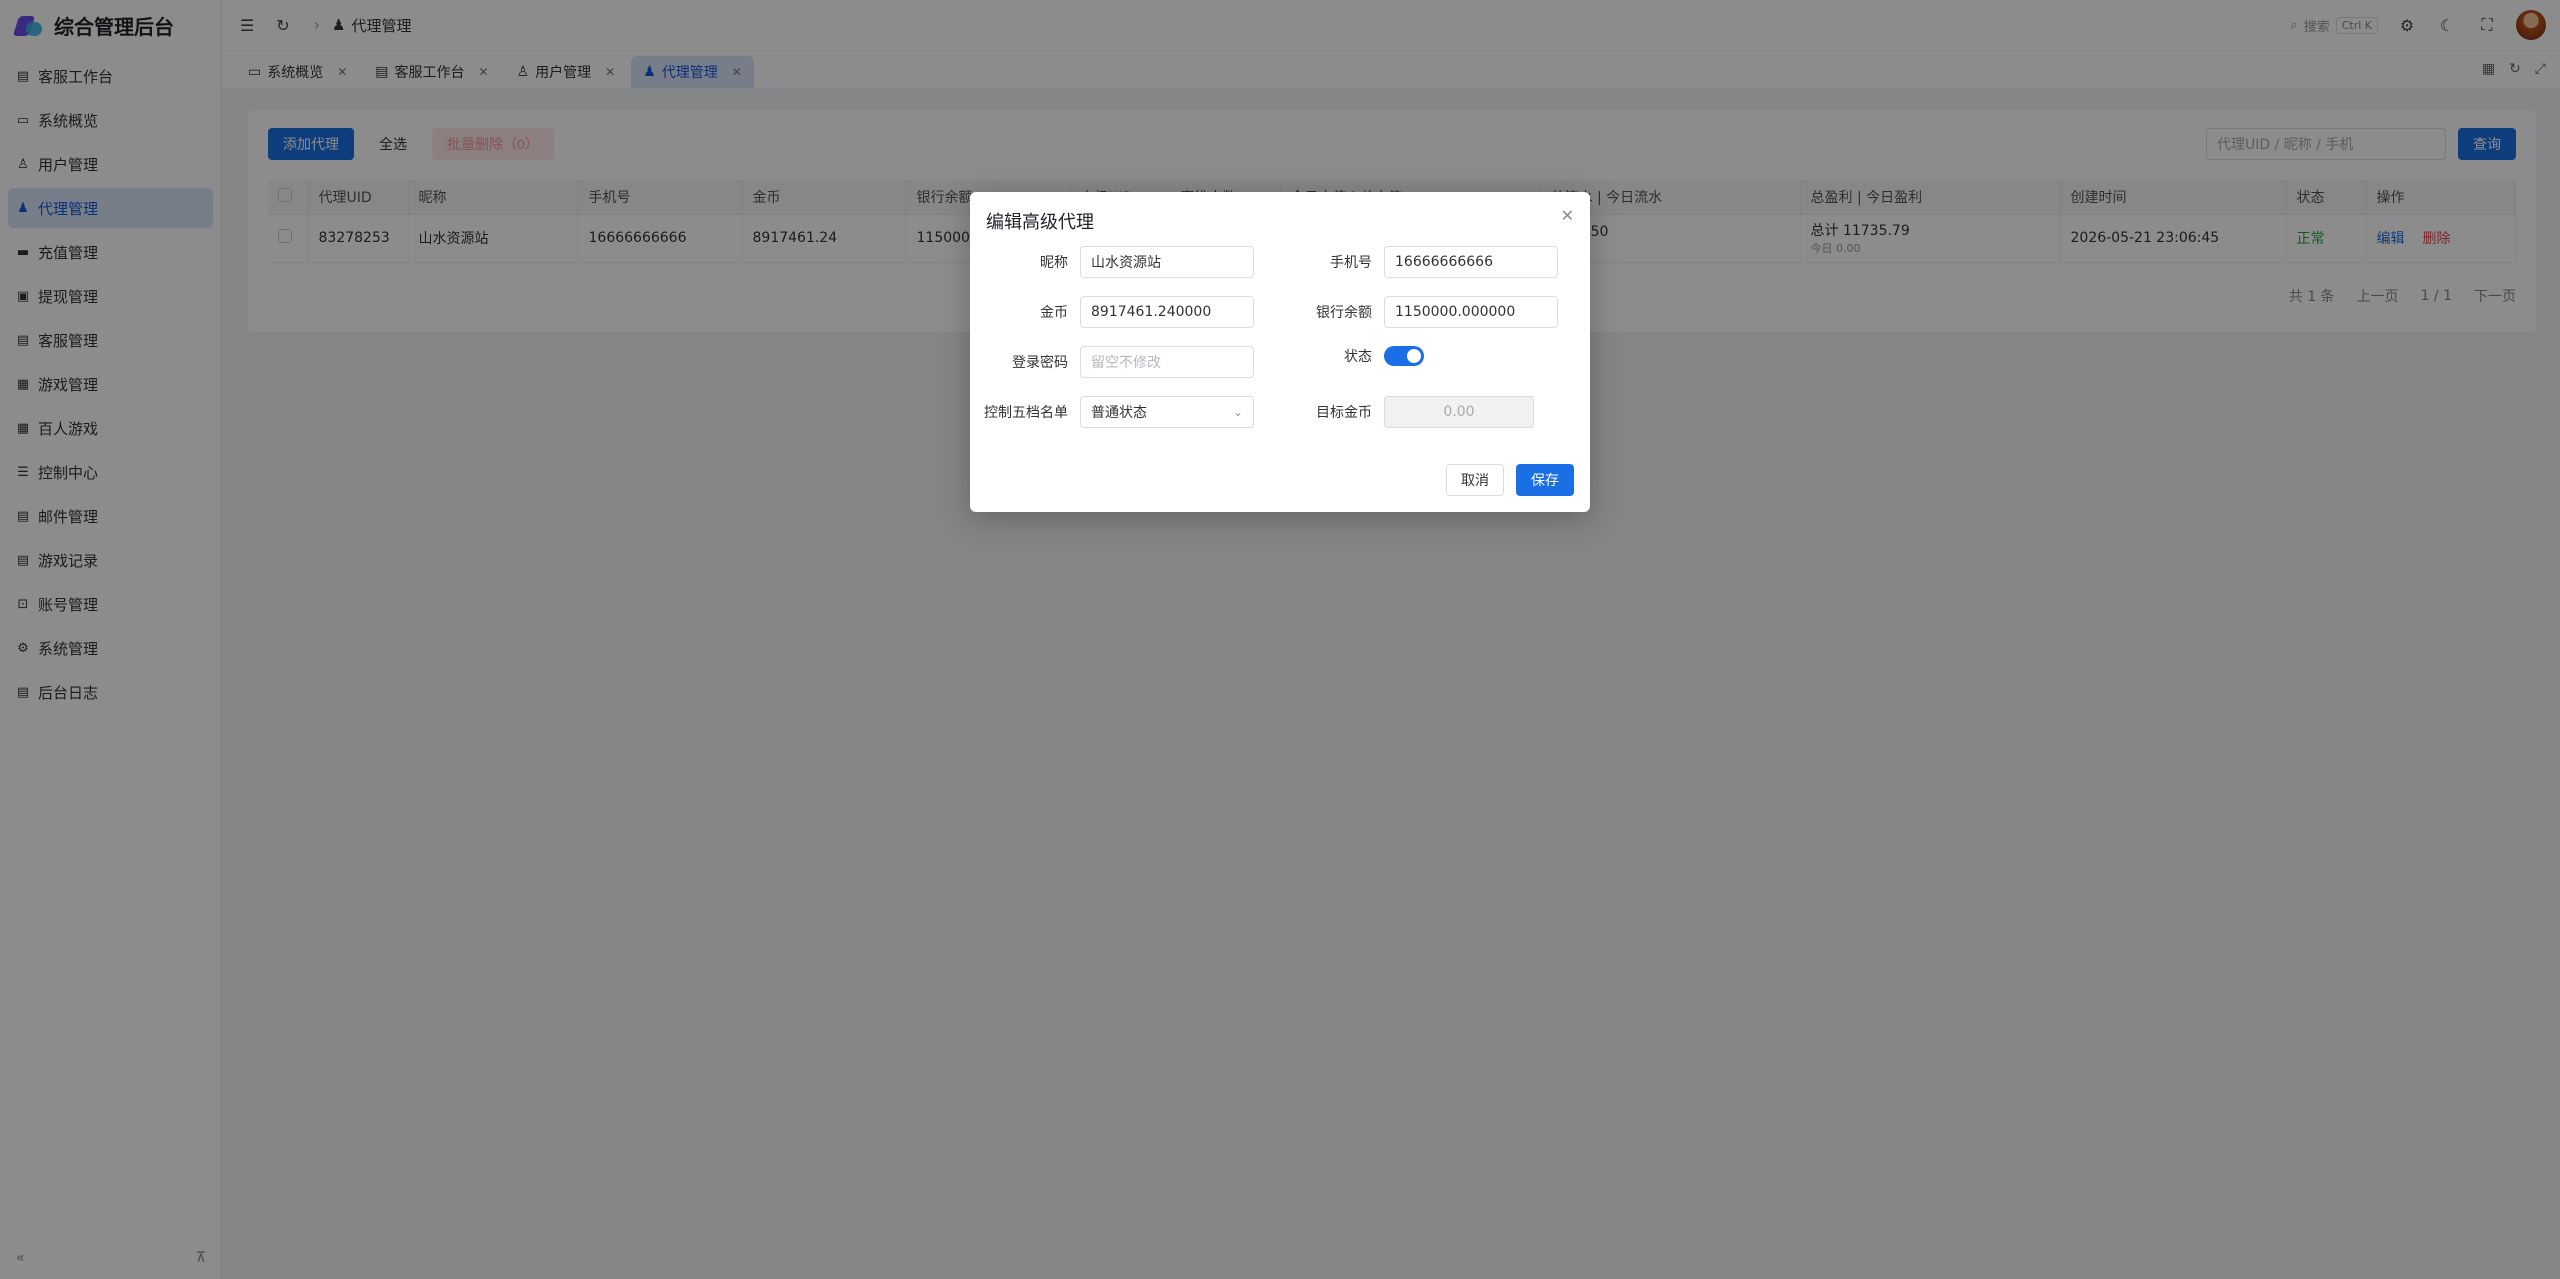  What do you see at coordinates (1459, 412) in the screenshot?
I see `target-coins-field: 0.00` at bounding box center [1459, 412].